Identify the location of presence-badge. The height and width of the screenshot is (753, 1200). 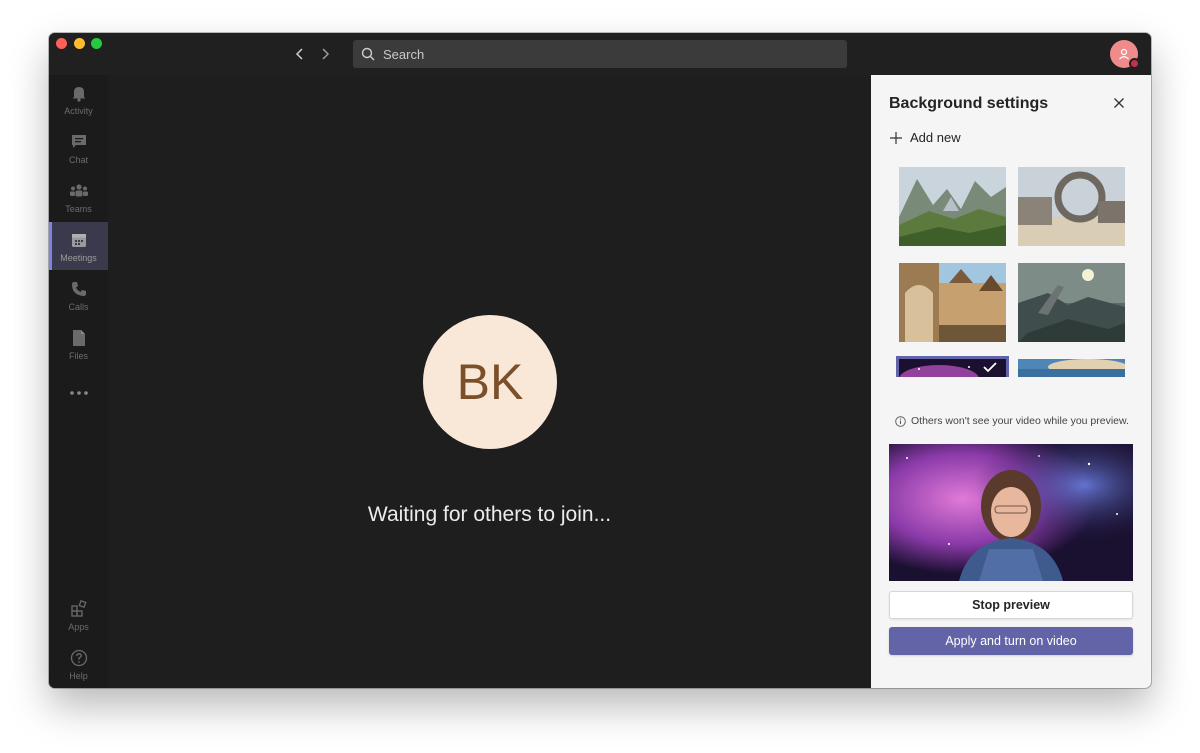
(1134, 63).